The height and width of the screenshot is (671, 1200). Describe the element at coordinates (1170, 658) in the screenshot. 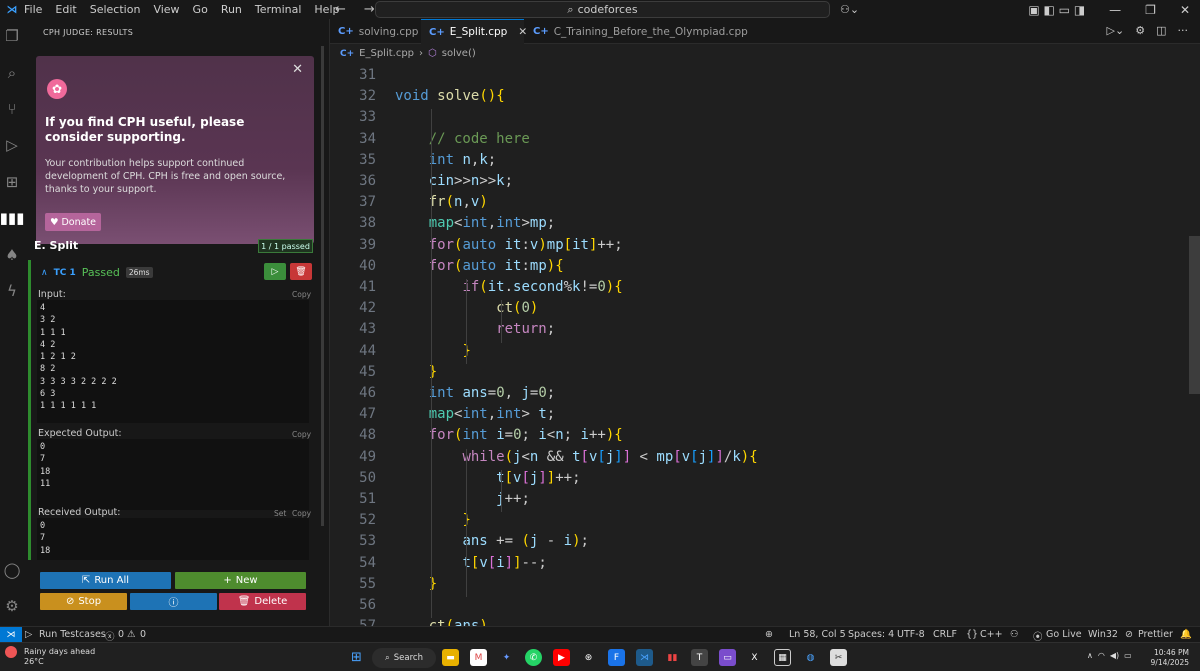

I see `taskbar-clock: 10:46 PM 9/14/2025` at that location.